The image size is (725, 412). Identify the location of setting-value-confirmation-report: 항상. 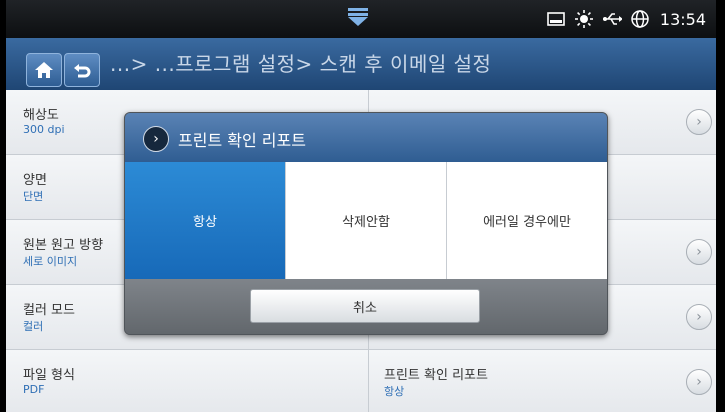
(394, 391).